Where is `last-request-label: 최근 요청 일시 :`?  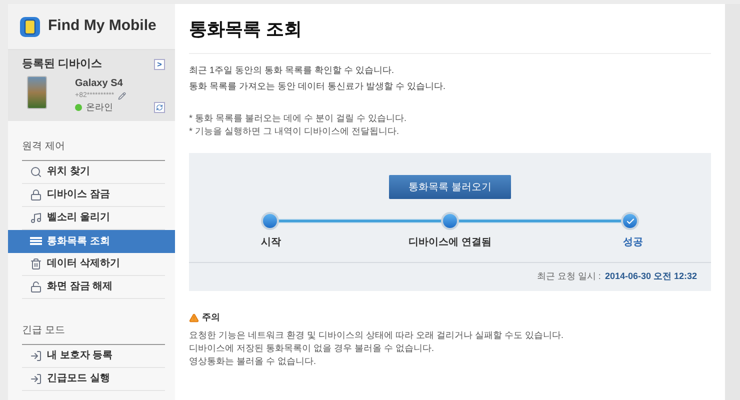
last-request-label: 최근 요청 일시 : is located at coordinates (568, 277).